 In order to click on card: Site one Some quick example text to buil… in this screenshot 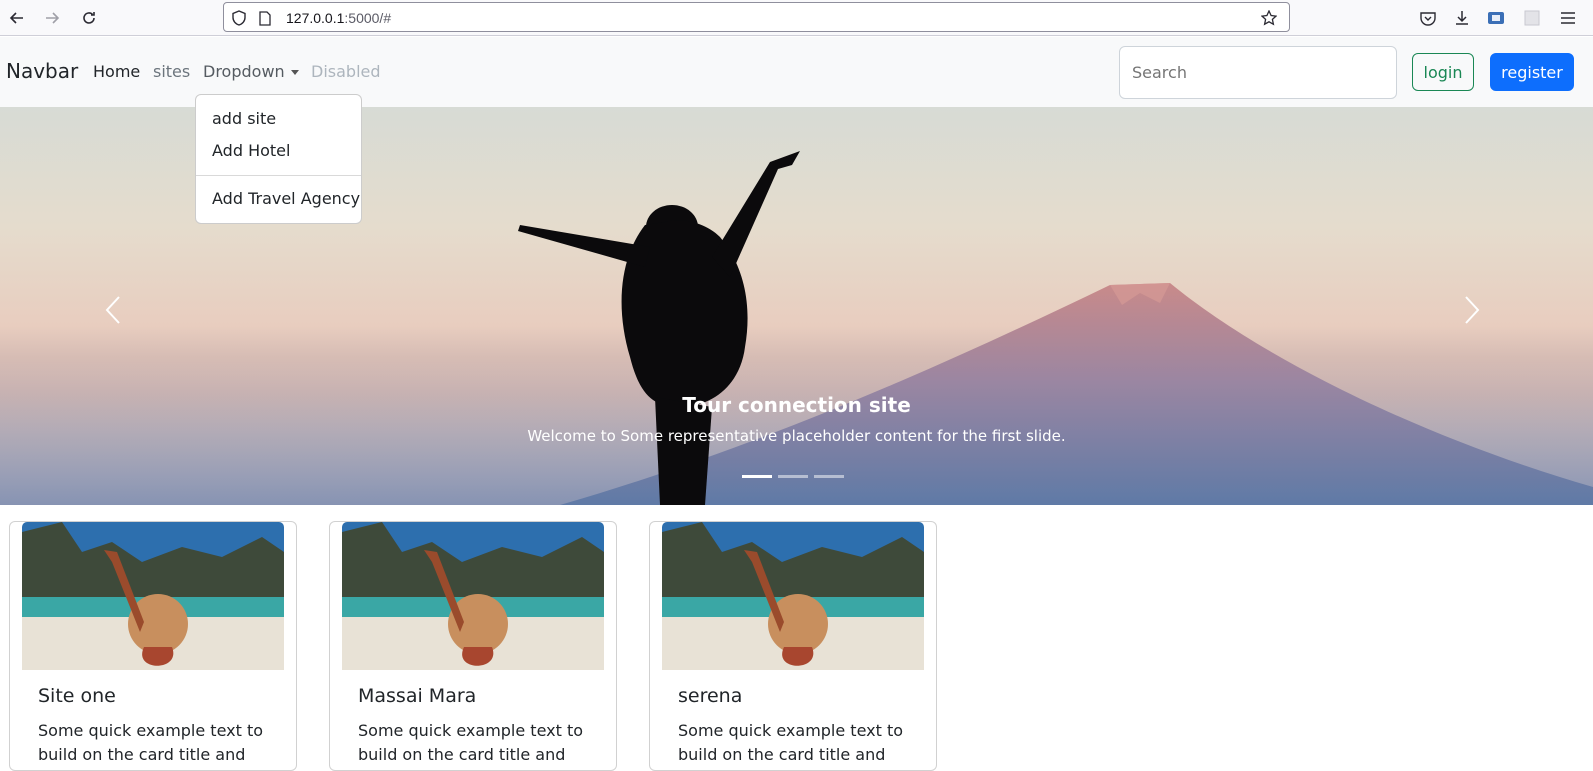, I will do `click(153, 646)`.